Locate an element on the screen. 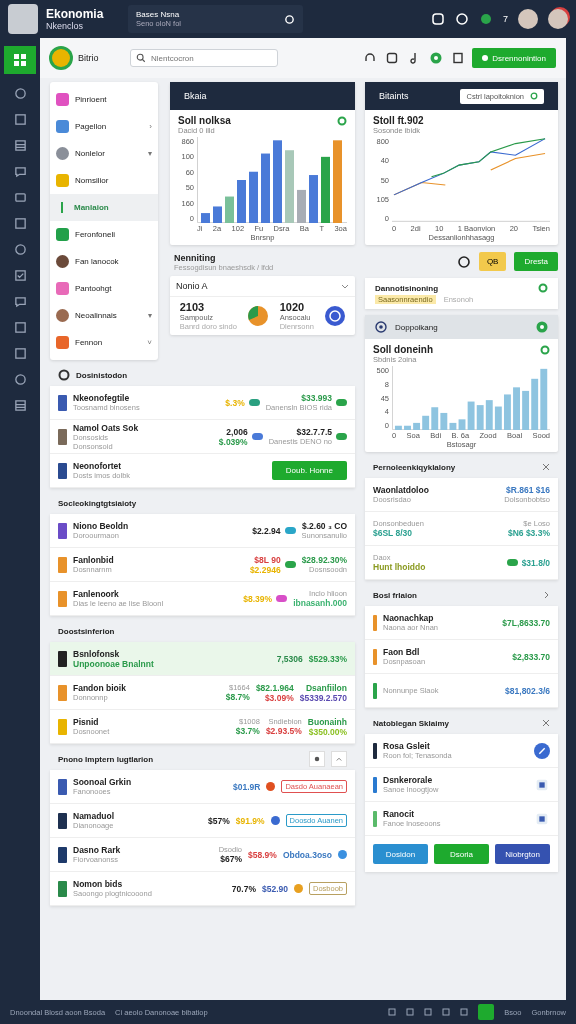 The width and height of the screenshot is (576, 1024). amount: $01.9R is located at coordinates (247, 786).